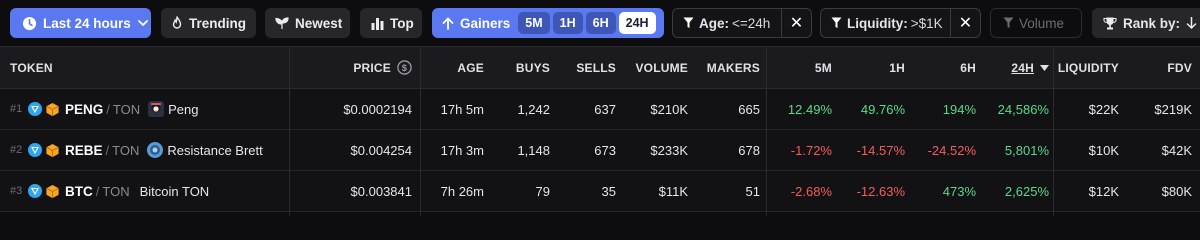 The image size is (1200, 240). What do you see at coordinates (752, 191) in the screenshot?
I see `makers-cell: 51` at bounding box center [752, 191].